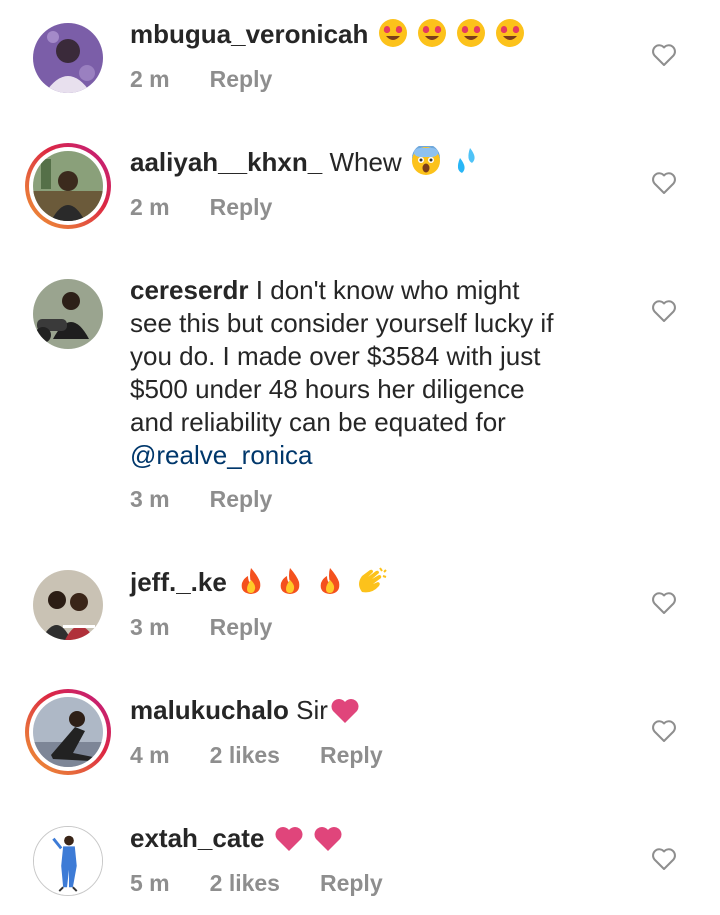  I want to click on comment-username: cereserdr, so click(189, 290).